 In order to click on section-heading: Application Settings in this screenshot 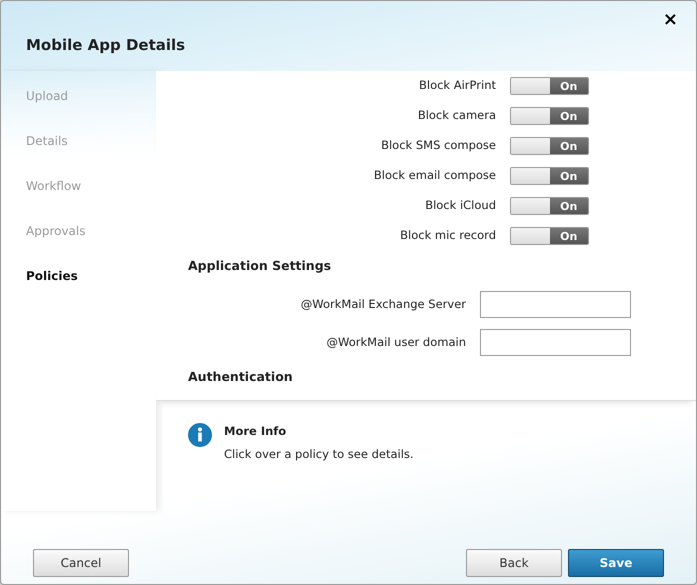, I will do `click(260, 266)`.